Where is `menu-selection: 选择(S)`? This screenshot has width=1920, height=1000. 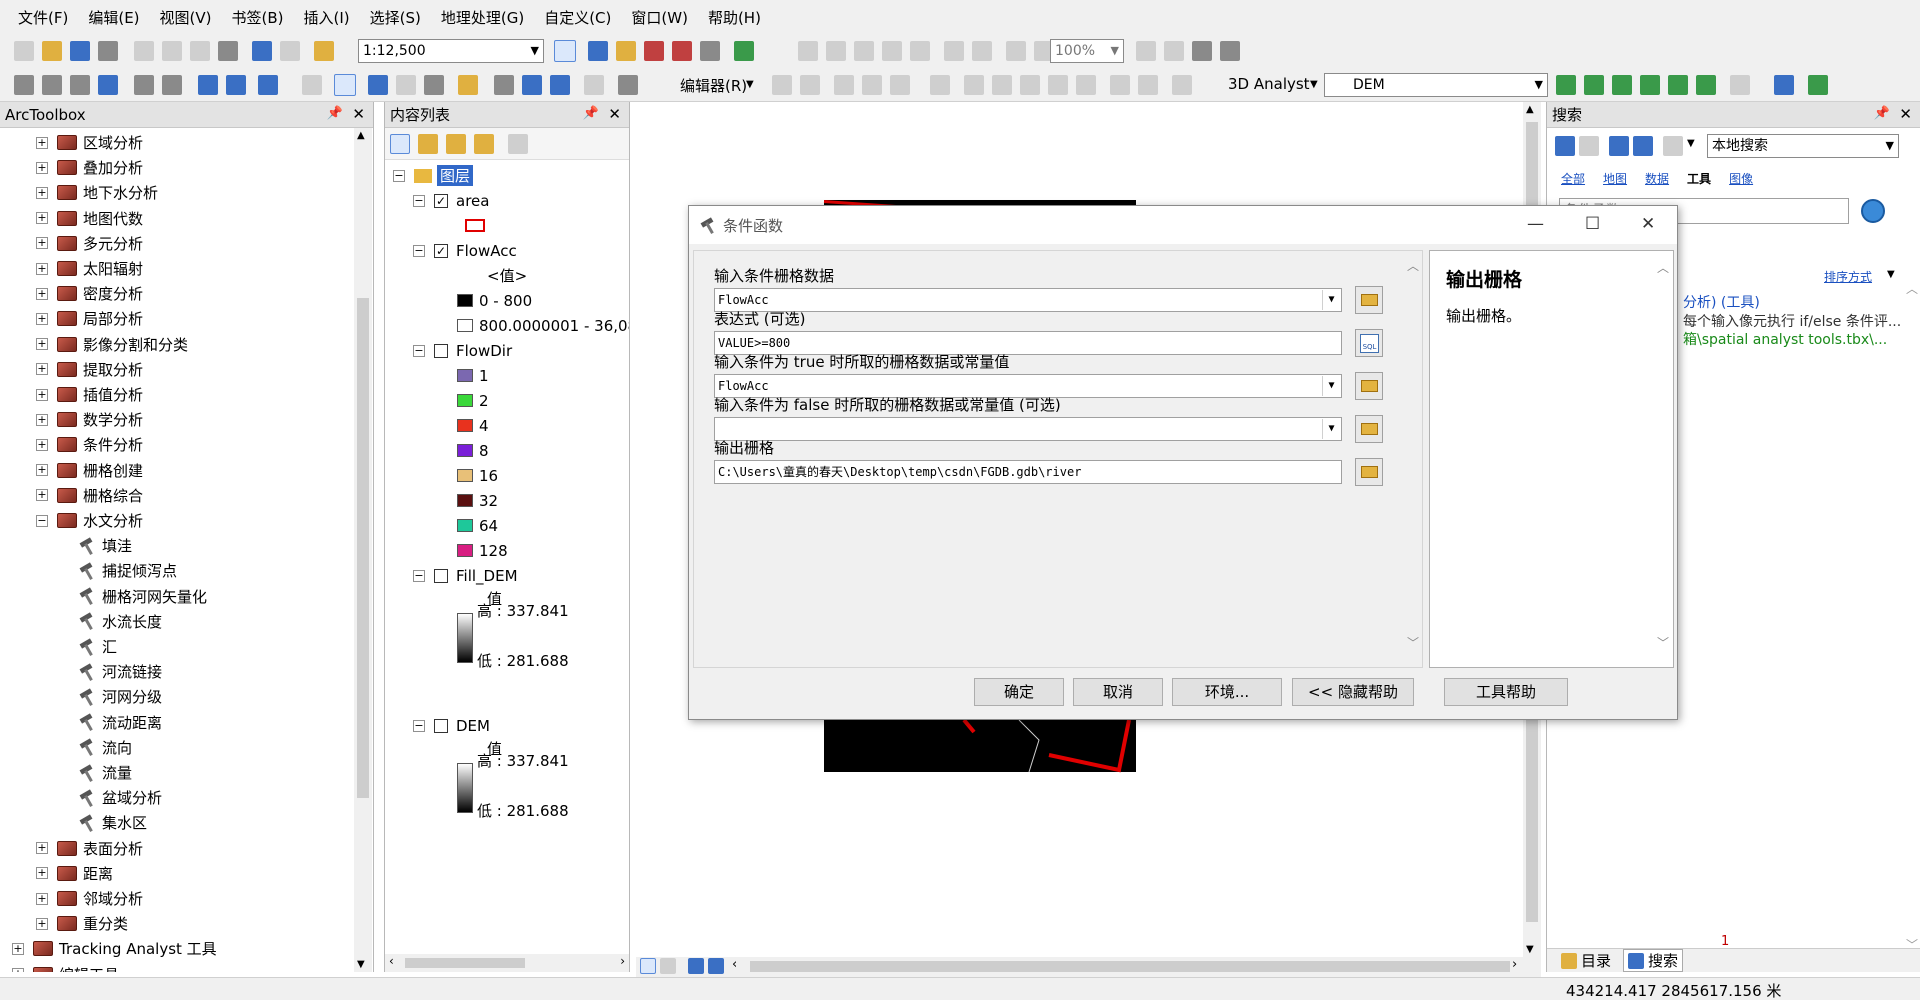
menu-selection: 选择(S) is located at coordinates (395, 17).